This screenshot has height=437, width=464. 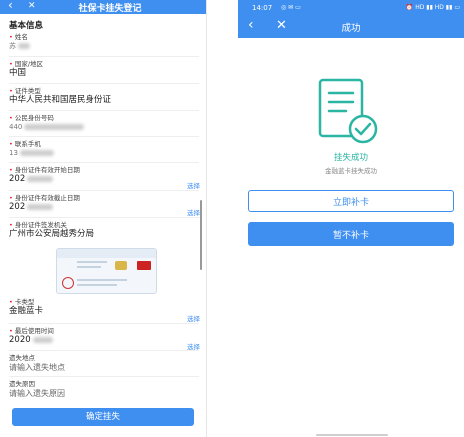 What do you see at coordinates (351, 234) in the screenshot?
I see `skip-reissue-button: 暂不补卡` at bounding box center [351, 234].